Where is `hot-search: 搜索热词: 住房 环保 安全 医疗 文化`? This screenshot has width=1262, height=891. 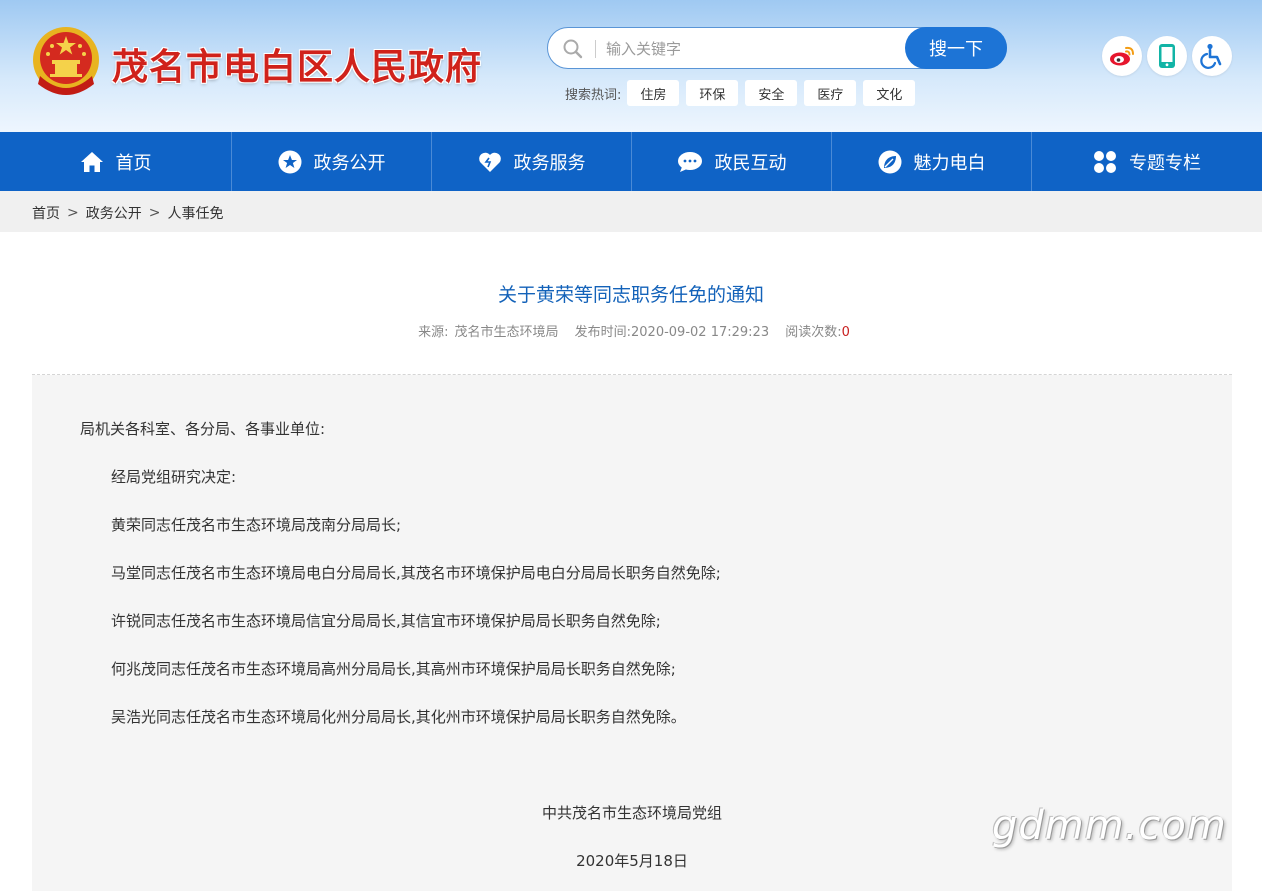 hot-search: 搜索热词: 住房 环保 安全 医疗 文化 is located at coordinates (743, 93).